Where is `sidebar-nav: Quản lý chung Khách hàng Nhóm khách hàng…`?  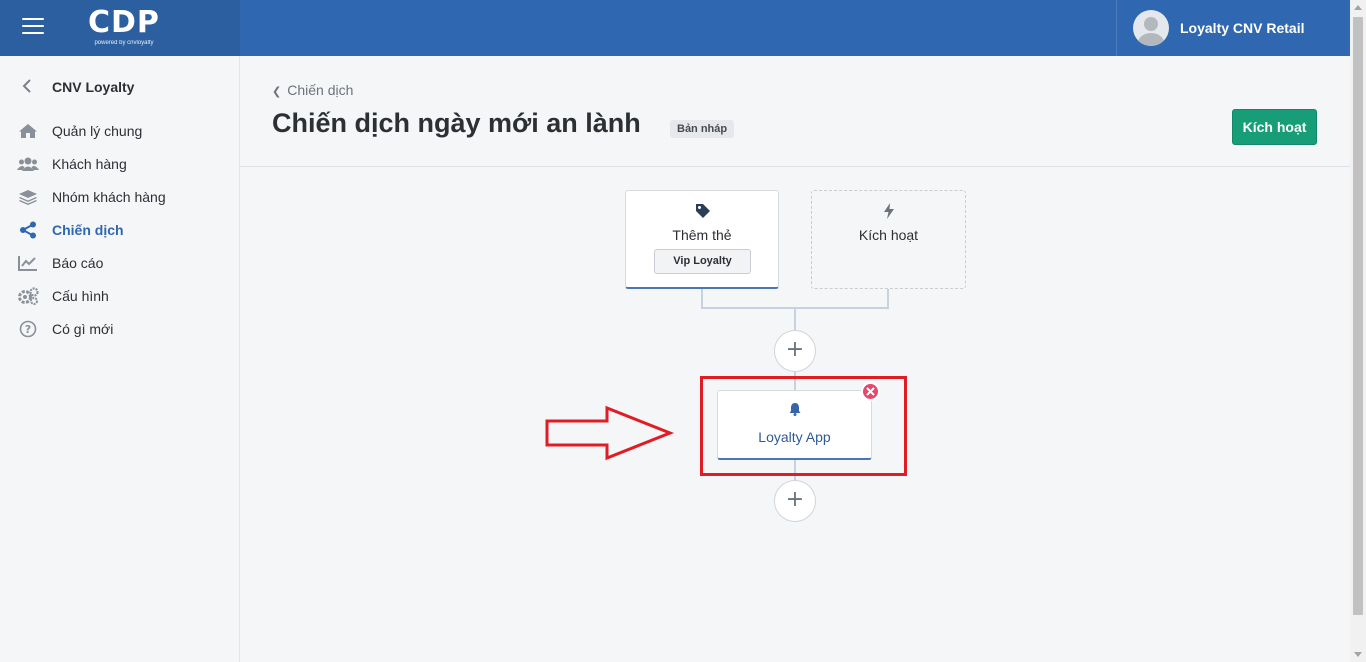 sidebar-nav: Quản lý chung Khách hàng Nhóm khách hàng… is located at coordinates (119, 229).